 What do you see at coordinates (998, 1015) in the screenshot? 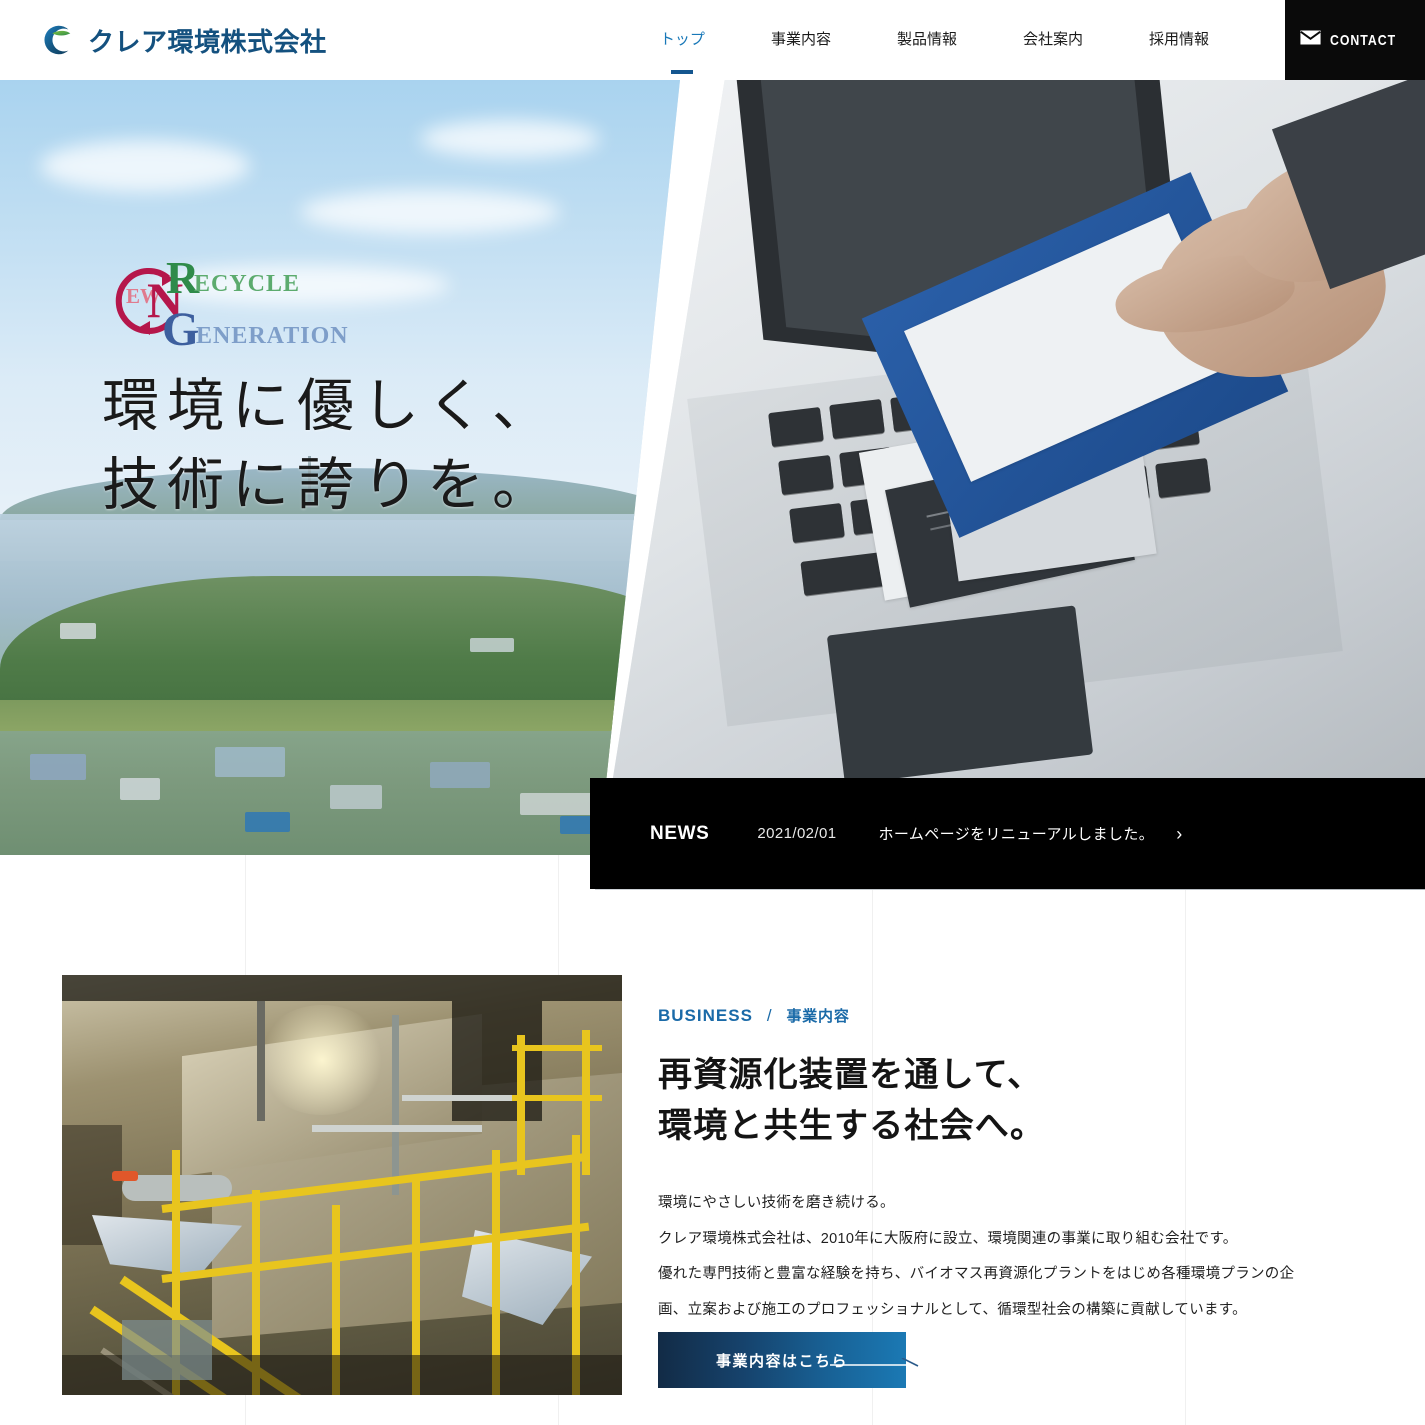
I see `business-eyebrow: BUSINESS / 事業内容` at bounding box center [998, 1015].